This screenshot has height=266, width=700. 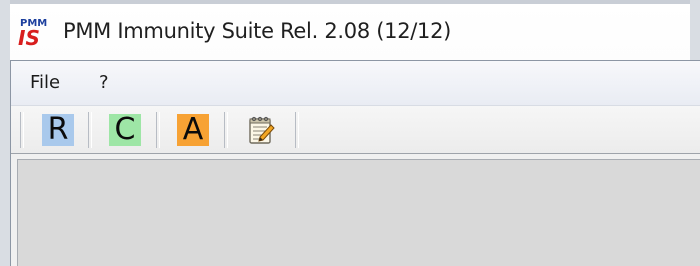 What do you see at coordinates (104, 82) in the screenshot?
I see `menu-help: ?` at bounding box center [104, 82].